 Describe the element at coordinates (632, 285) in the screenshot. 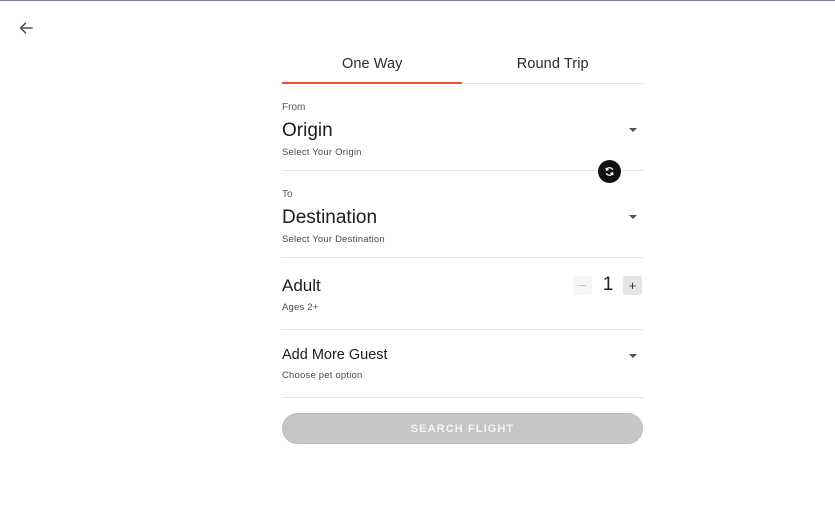

I see `increment-button: +` at that location.